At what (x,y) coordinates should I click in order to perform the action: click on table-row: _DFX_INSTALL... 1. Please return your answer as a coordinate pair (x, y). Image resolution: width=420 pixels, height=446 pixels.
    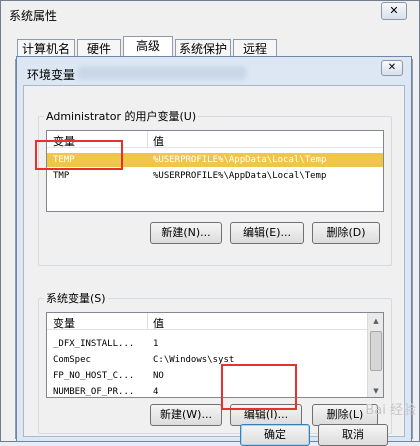
    Looking at the image, I should click on (207, 344).